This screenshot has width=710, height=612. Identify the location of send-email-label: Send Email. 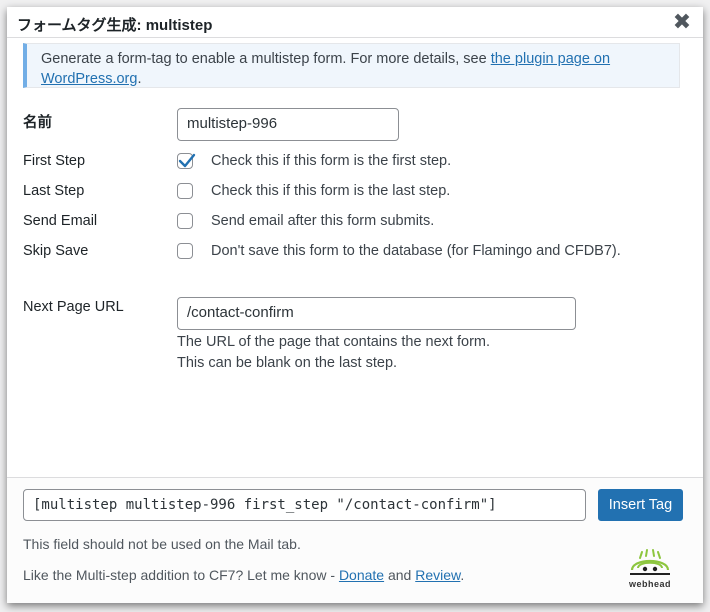
(60, 221).